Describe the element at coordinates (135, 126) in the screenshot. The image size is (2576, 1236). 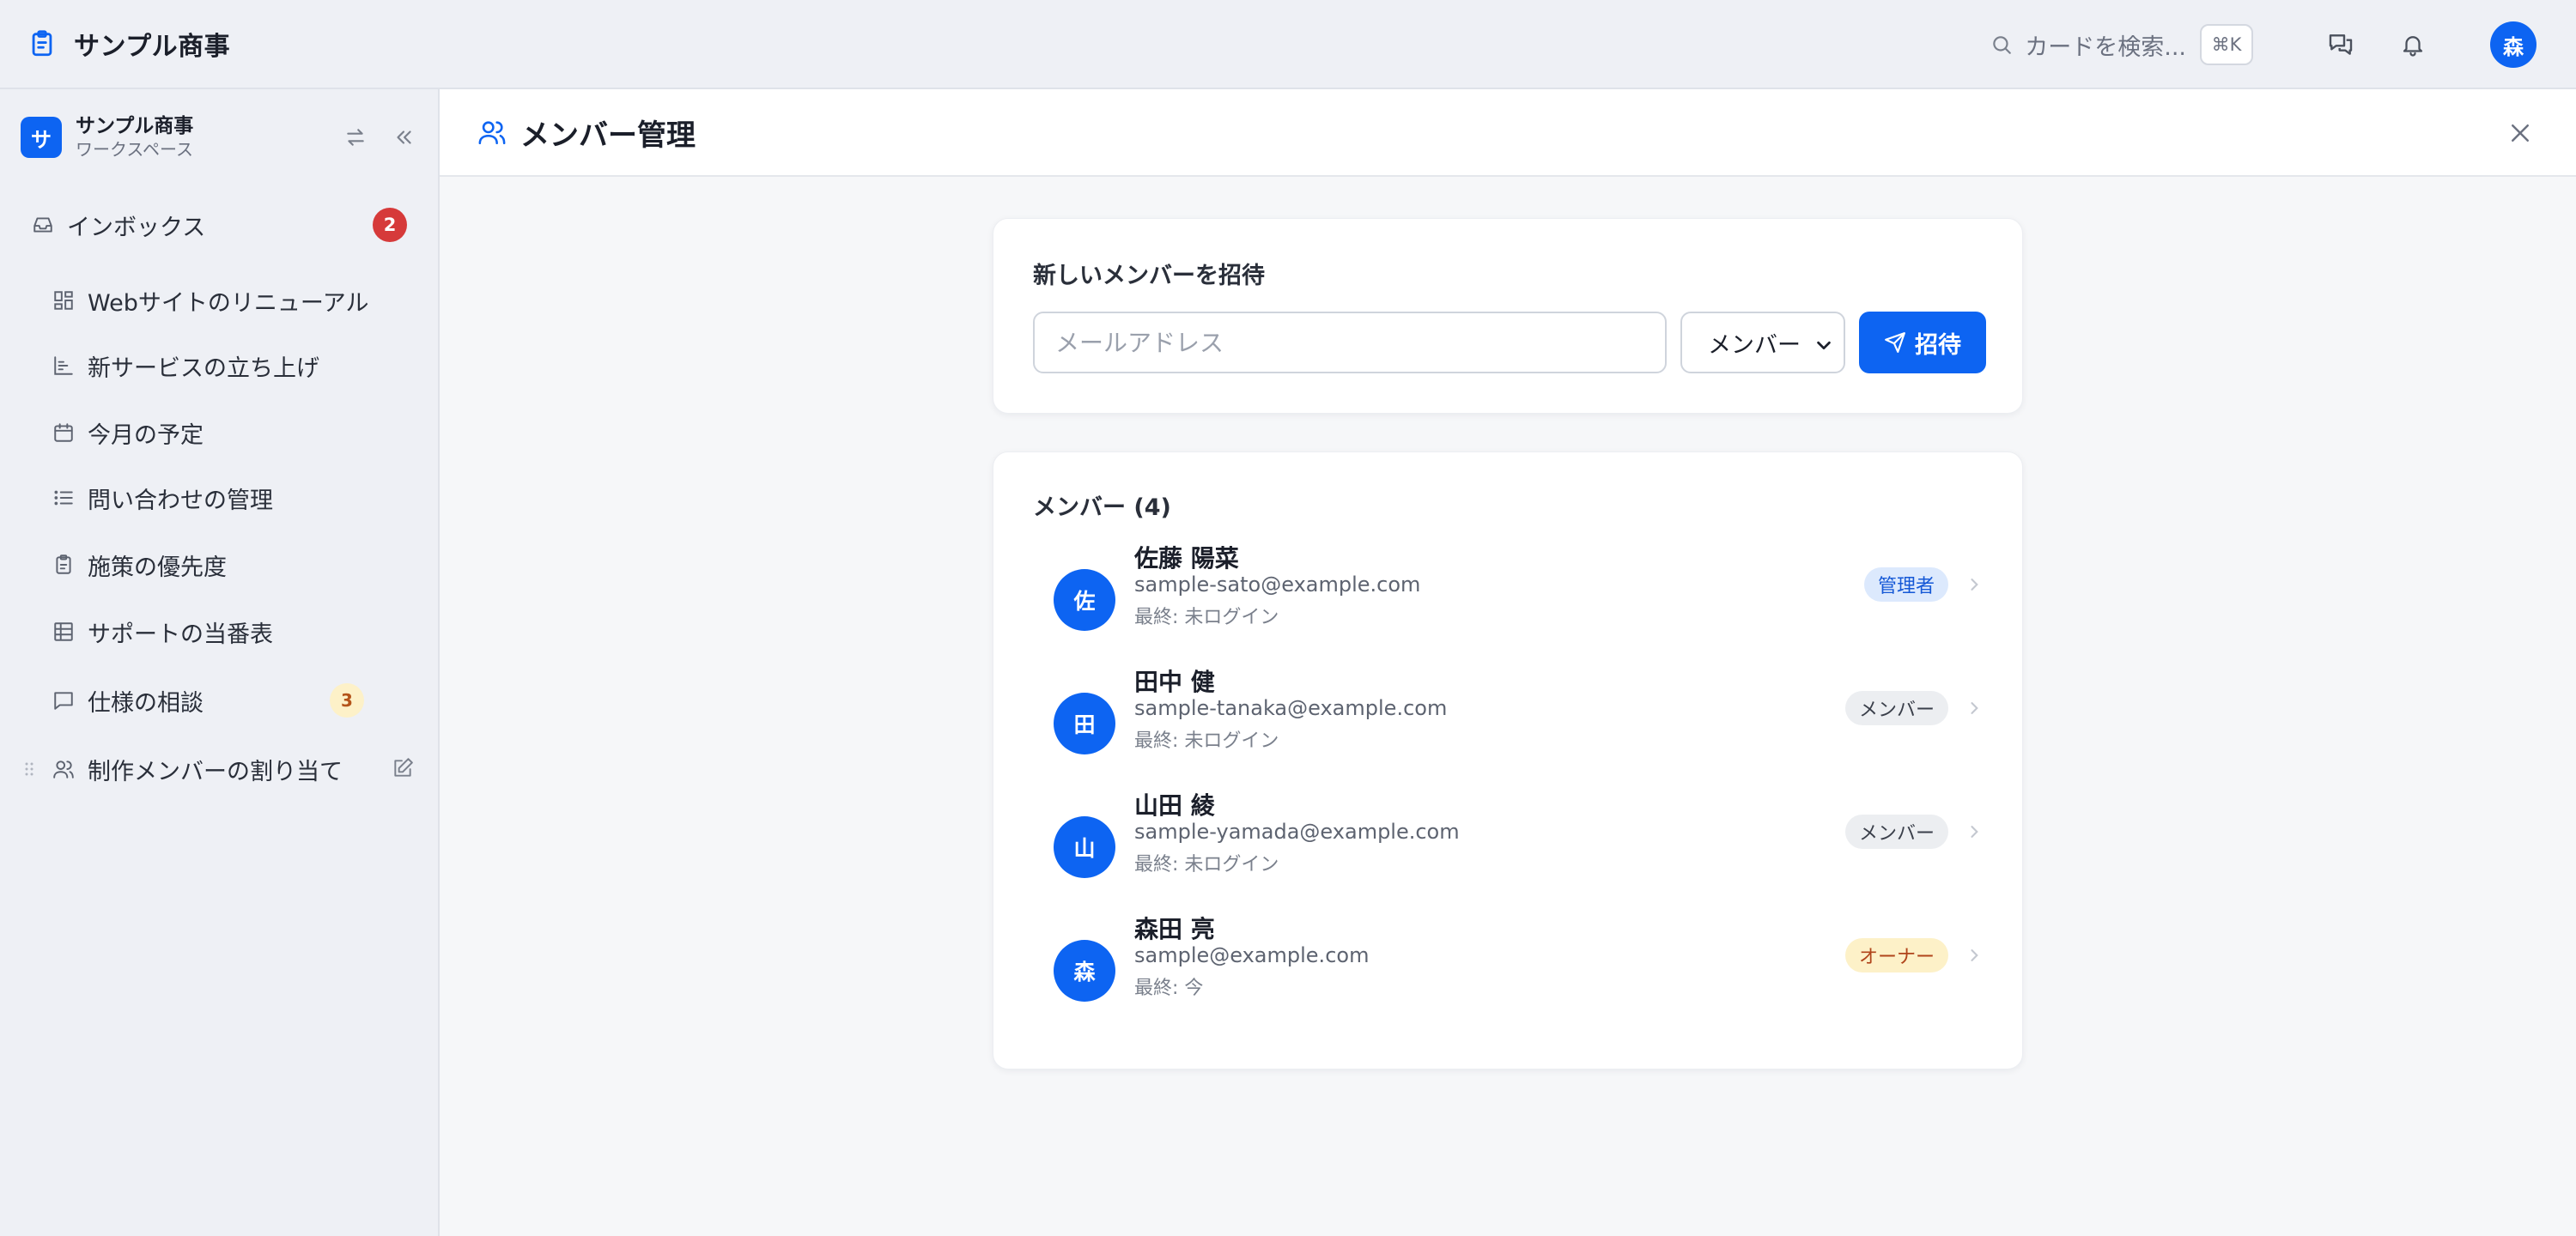
I see `workspace-name: サンプル商事` at that location.